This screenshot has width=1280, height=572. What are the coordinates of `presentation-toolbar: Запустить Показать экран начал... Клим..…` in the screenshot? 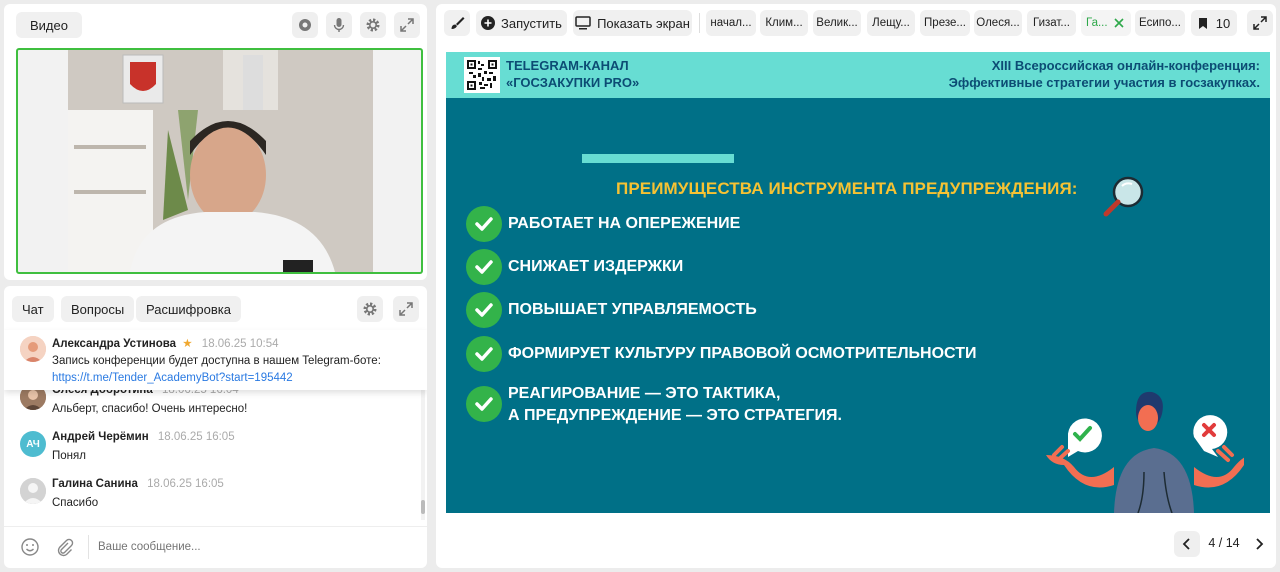 It's located at (856, 23).